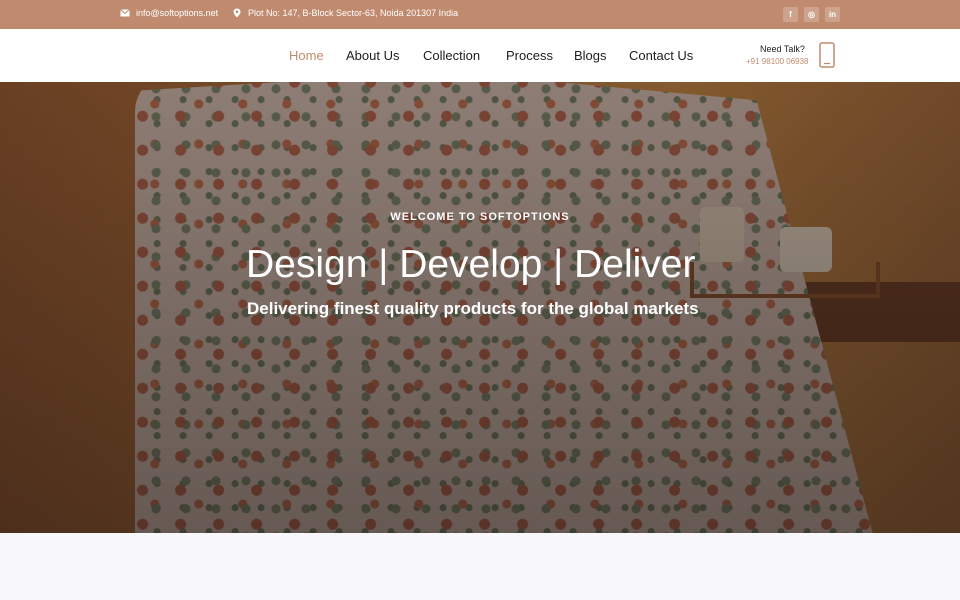 This screenshot has width=960, height=600. Describe the element at coordinates (471, 264) in the screenshot. I see `hero-title: Design | Develop | Deliver` at that location.